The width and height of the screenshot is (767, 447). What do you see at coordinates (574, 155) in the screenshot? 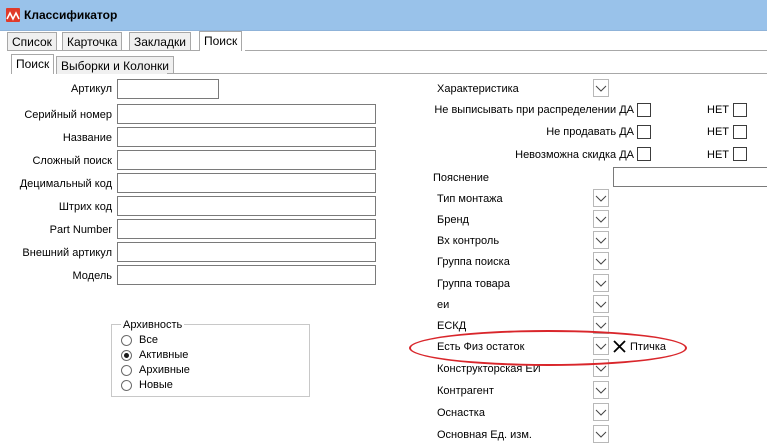
I see `flag-label: Невозможна скидка ДА` at bounding box center [574, 155].